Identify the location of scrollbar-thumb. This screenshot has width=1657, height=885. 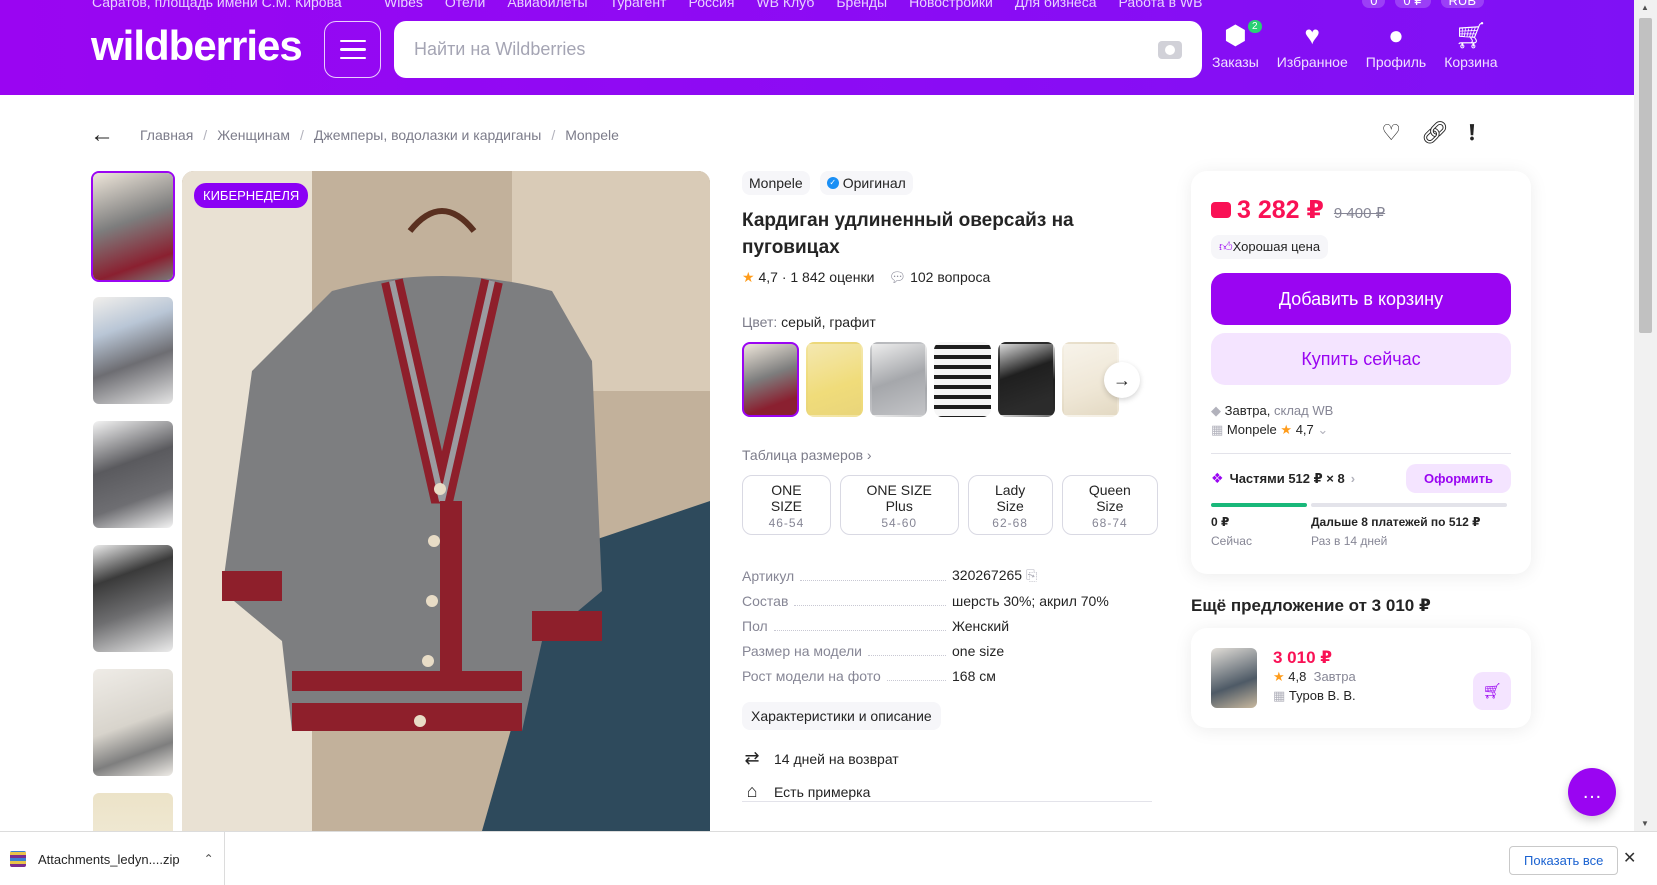
(1645, 175).